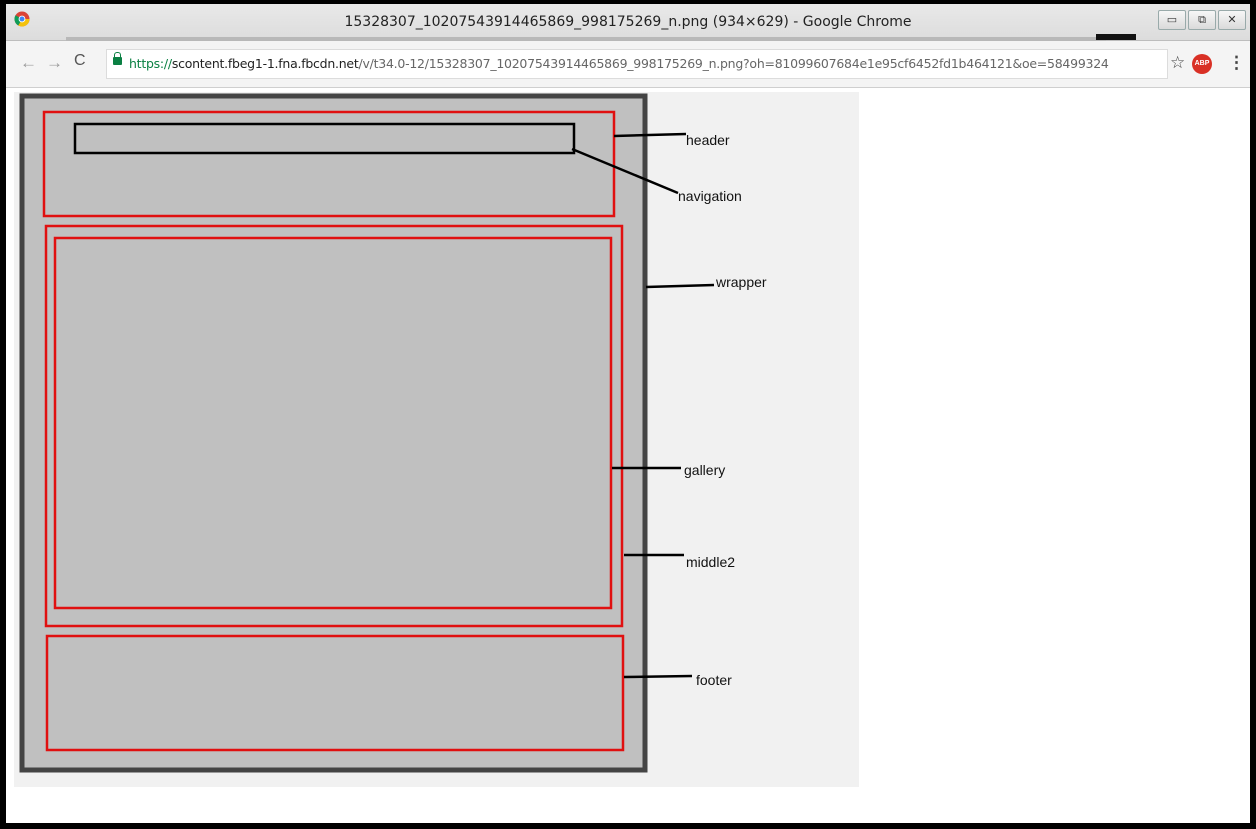 This screenshot has height=829, width=1256. Describe the element at coordinates (711, 562) in the screenshot. I see `middle2-label: middle2` at that location.